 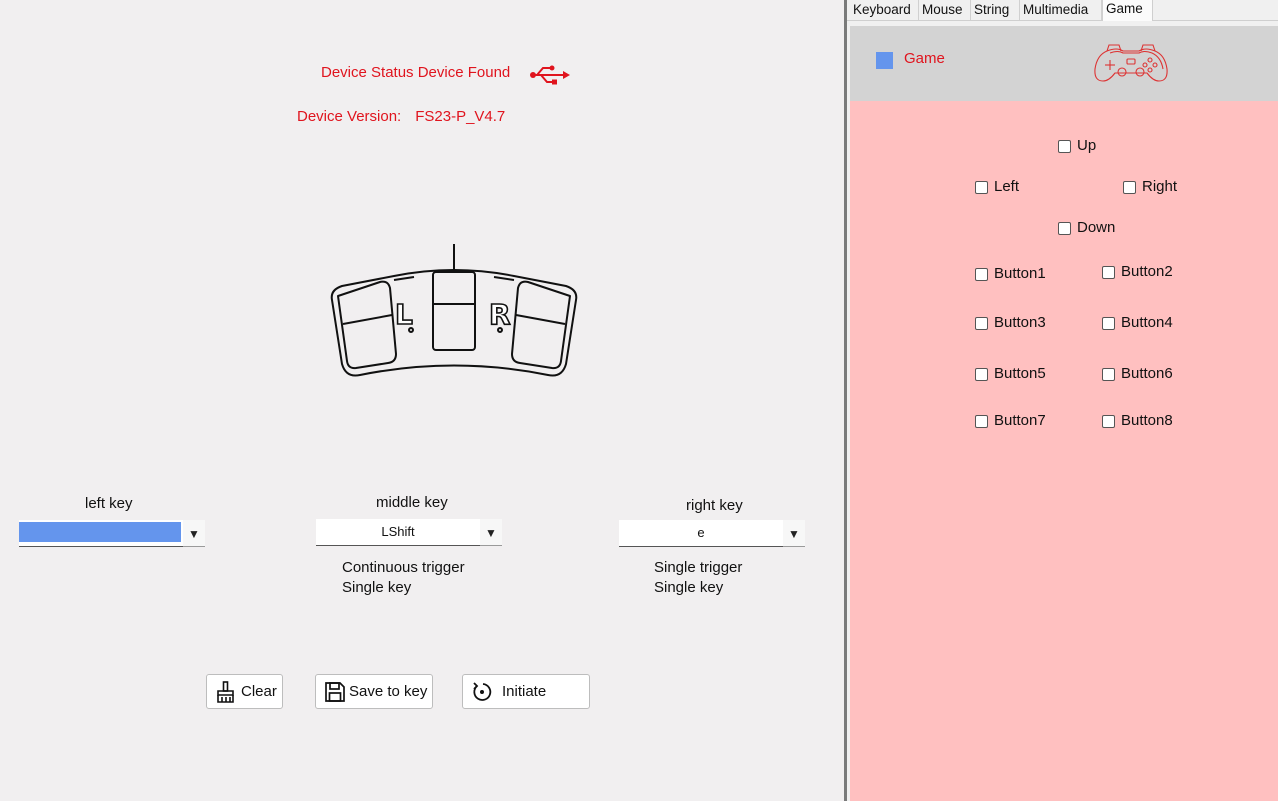 What do you see at coordinates (995, 10) in the screenshot?
I see `tab-string: String` at bounding box center [995, 10].